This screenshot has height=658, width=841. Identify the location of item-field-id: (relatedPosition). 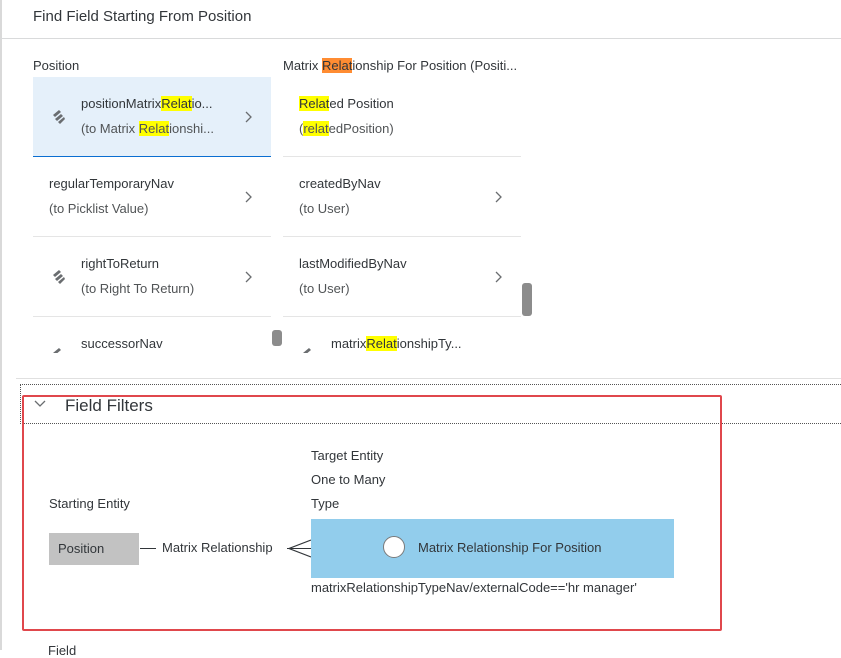
(346, 128).